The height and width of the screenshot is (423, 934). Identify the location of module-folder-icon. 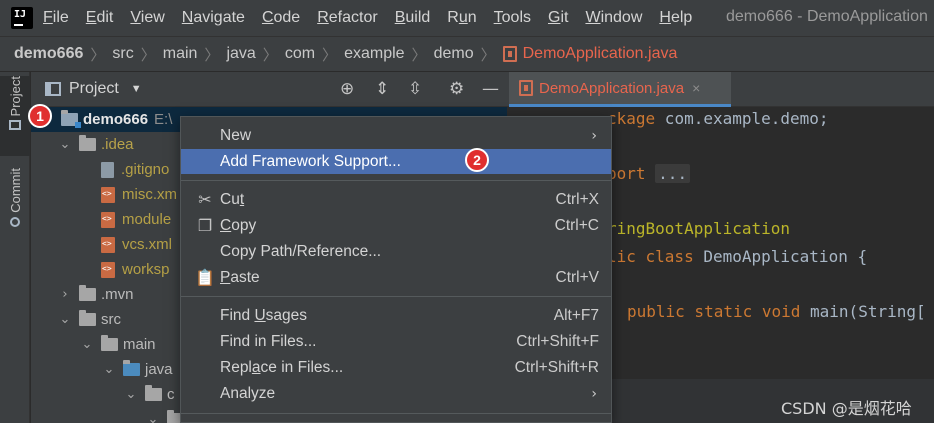
(71, 119).